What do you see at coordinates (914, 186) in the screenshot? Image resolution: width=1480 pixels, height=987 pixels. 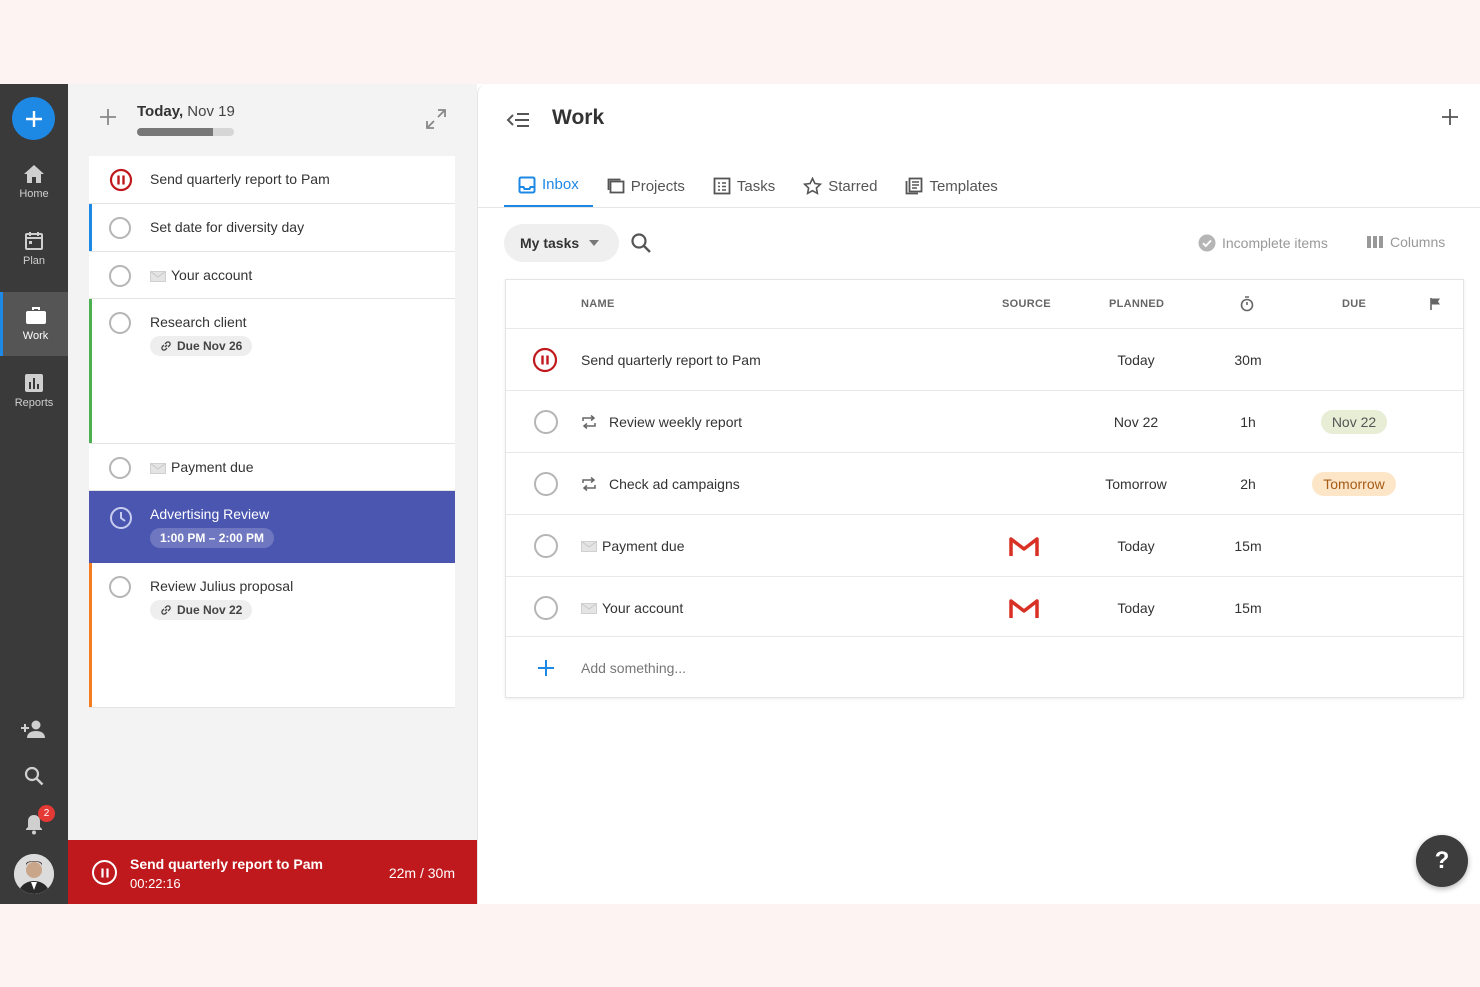 I see `templates-icon` at bounding box center [914, 186].